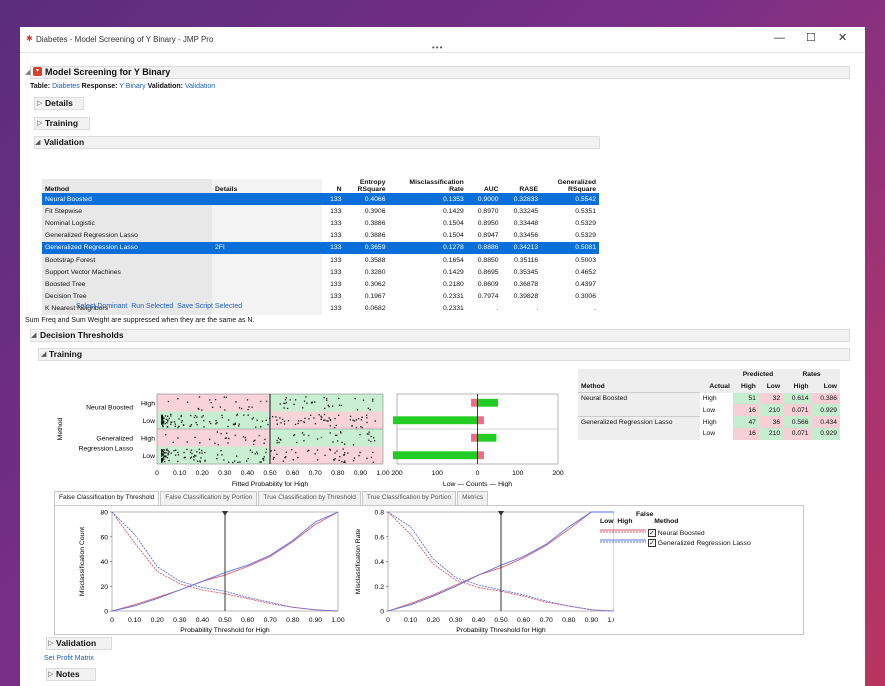 The width and height of the screenshot is (885, 686). What do you see at coordinates (107, 498) in the screenshot?
I see `tab-0: False Classification by Threshold` at bounding box center [107, 498].